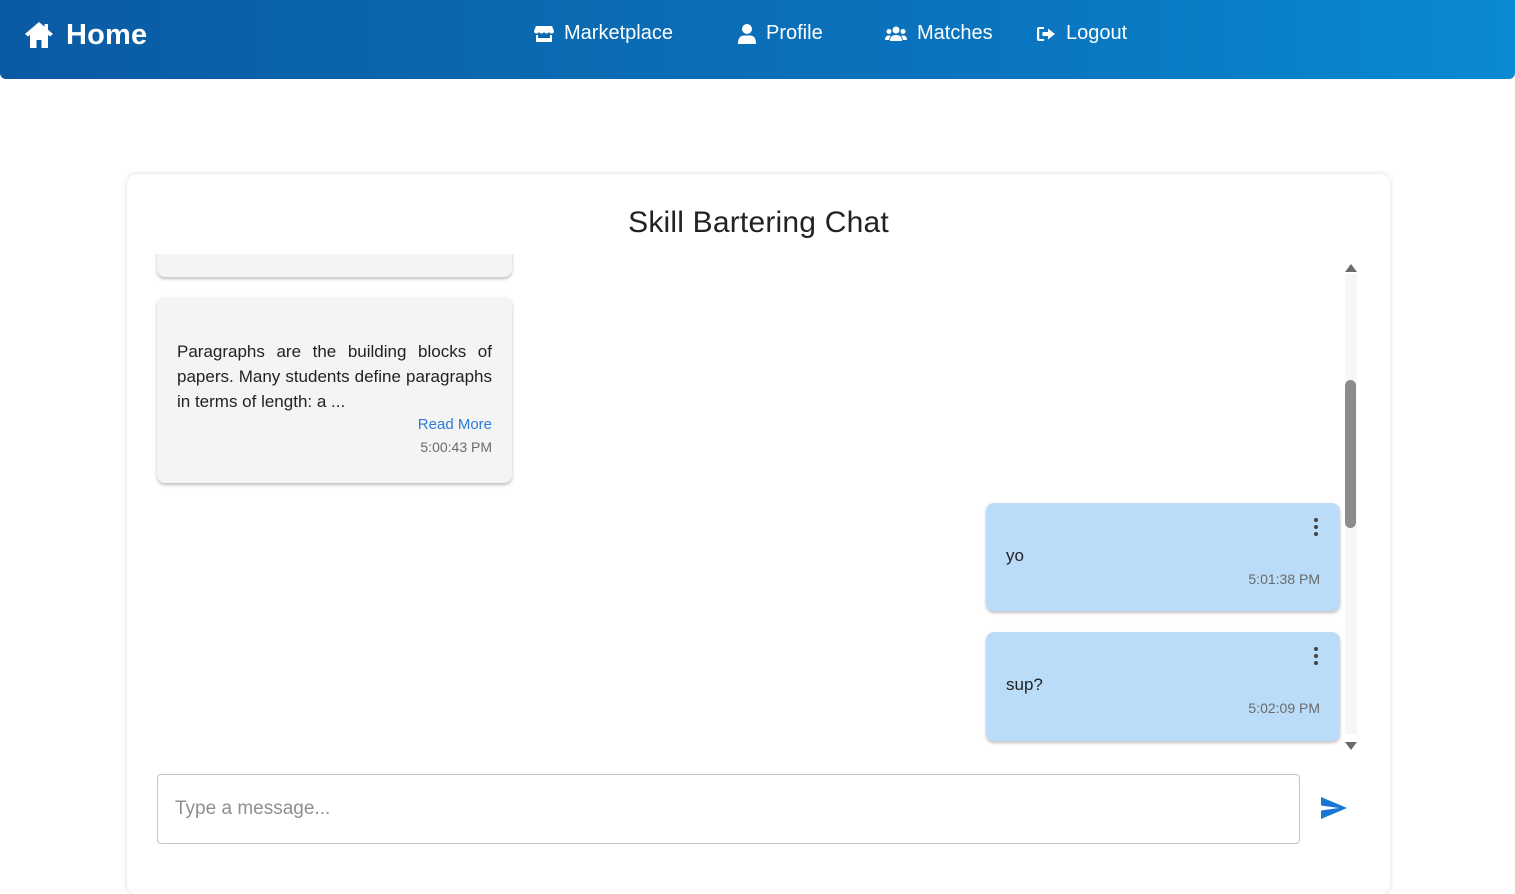  I want to click on triangle-down-icon, so click(1351, 746).